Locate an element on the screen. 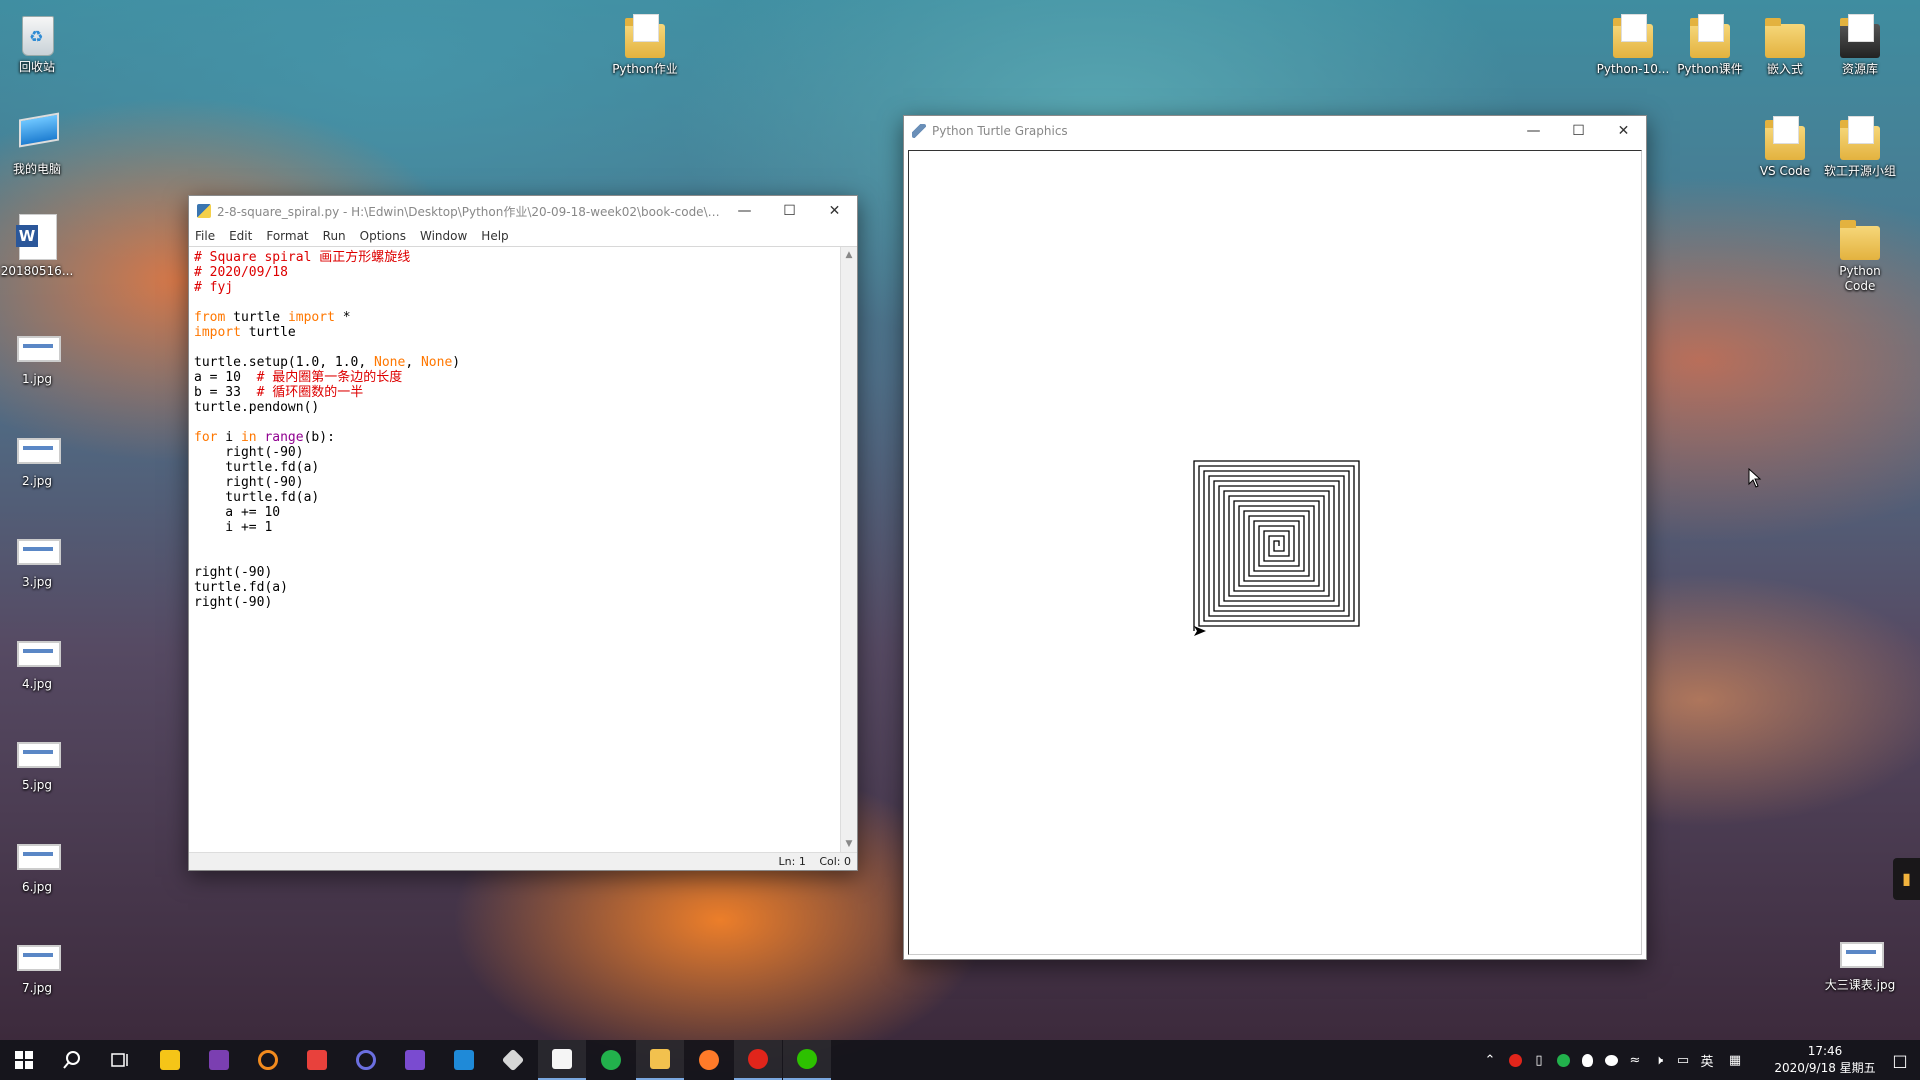 The height and width of the screenshot is (1080, 1920). volume-icon: 🕨 is located at coordinates (1659, 1060).